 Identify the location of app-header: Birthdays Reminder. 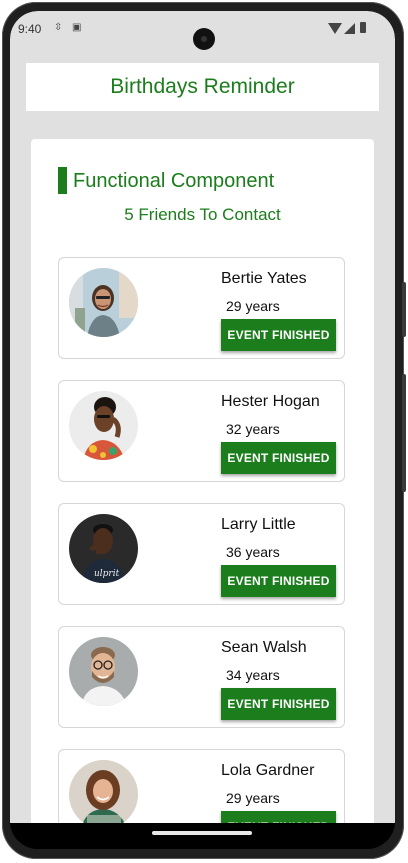
(202, 87).